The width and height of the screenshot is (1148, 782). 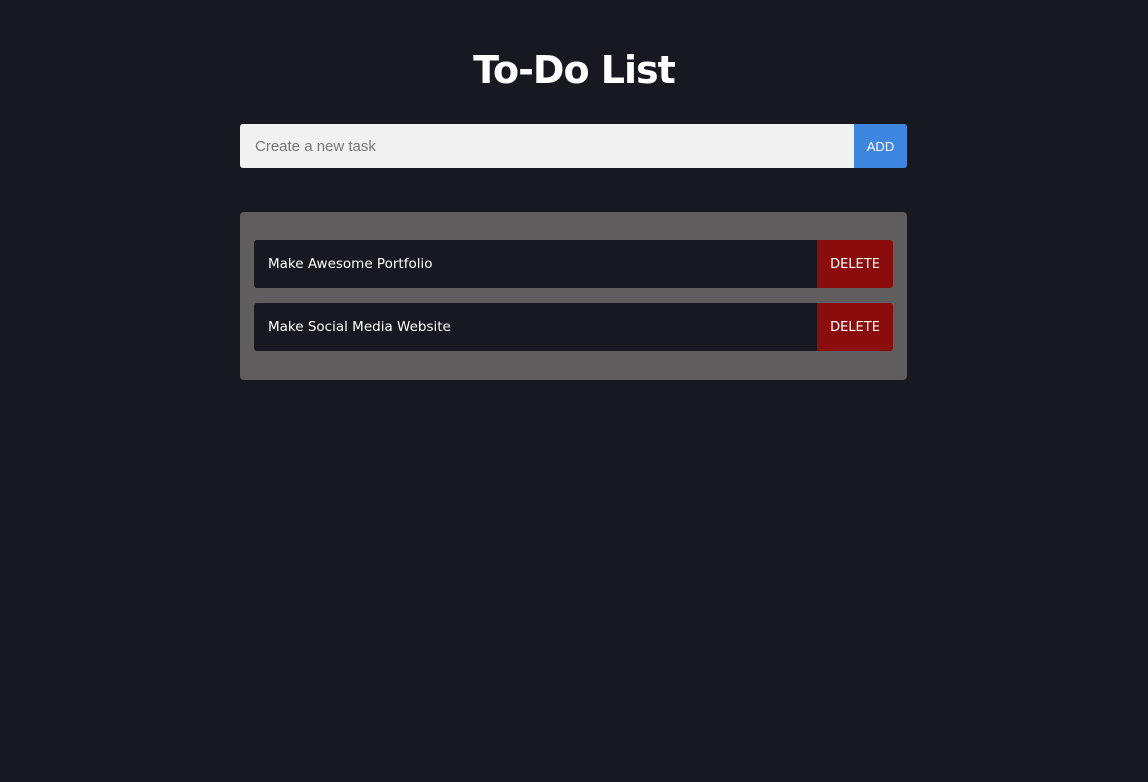 I want to click on add-task-button: ADD, so click(x=880, y=146).